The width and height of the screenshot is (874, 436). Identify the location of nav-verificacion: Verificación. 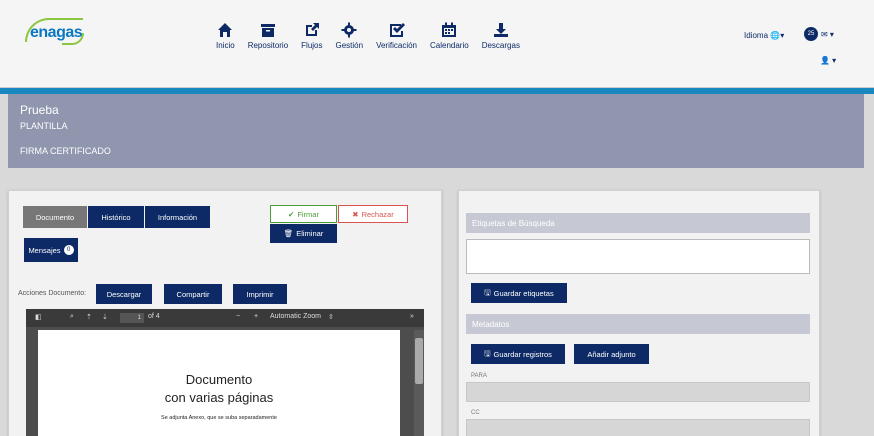
(396, 36).